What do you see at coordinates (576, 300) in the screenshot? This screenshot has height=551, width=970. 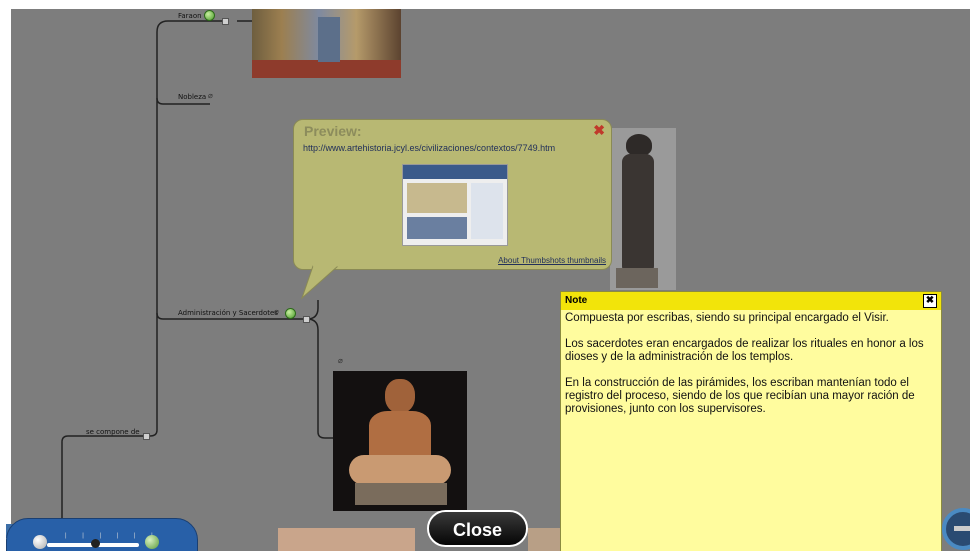 I see `note-title: Note` at bounding box center [576, 300].